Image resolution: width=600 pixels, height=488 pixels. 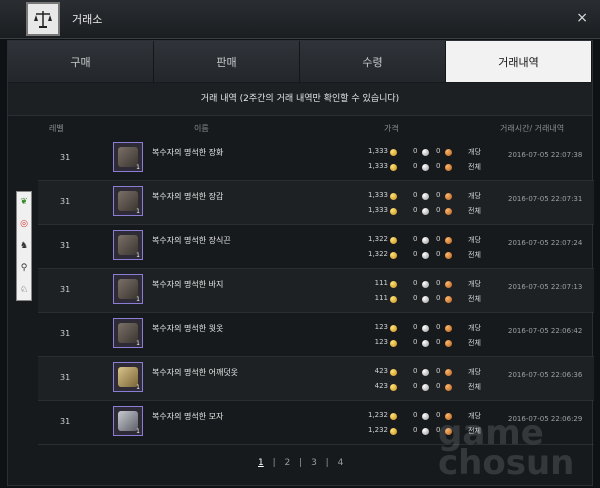 I want to click on mount-icon: ♘, so click(x=24, y=290).